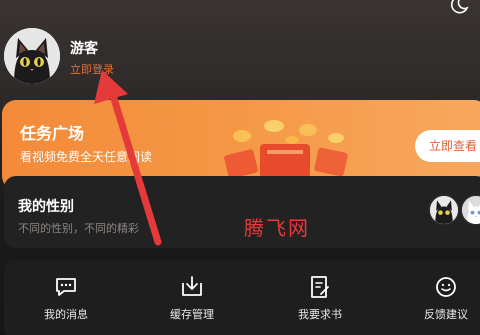  I want to click on my-messages-button: 我的消息, so click(66, 298).